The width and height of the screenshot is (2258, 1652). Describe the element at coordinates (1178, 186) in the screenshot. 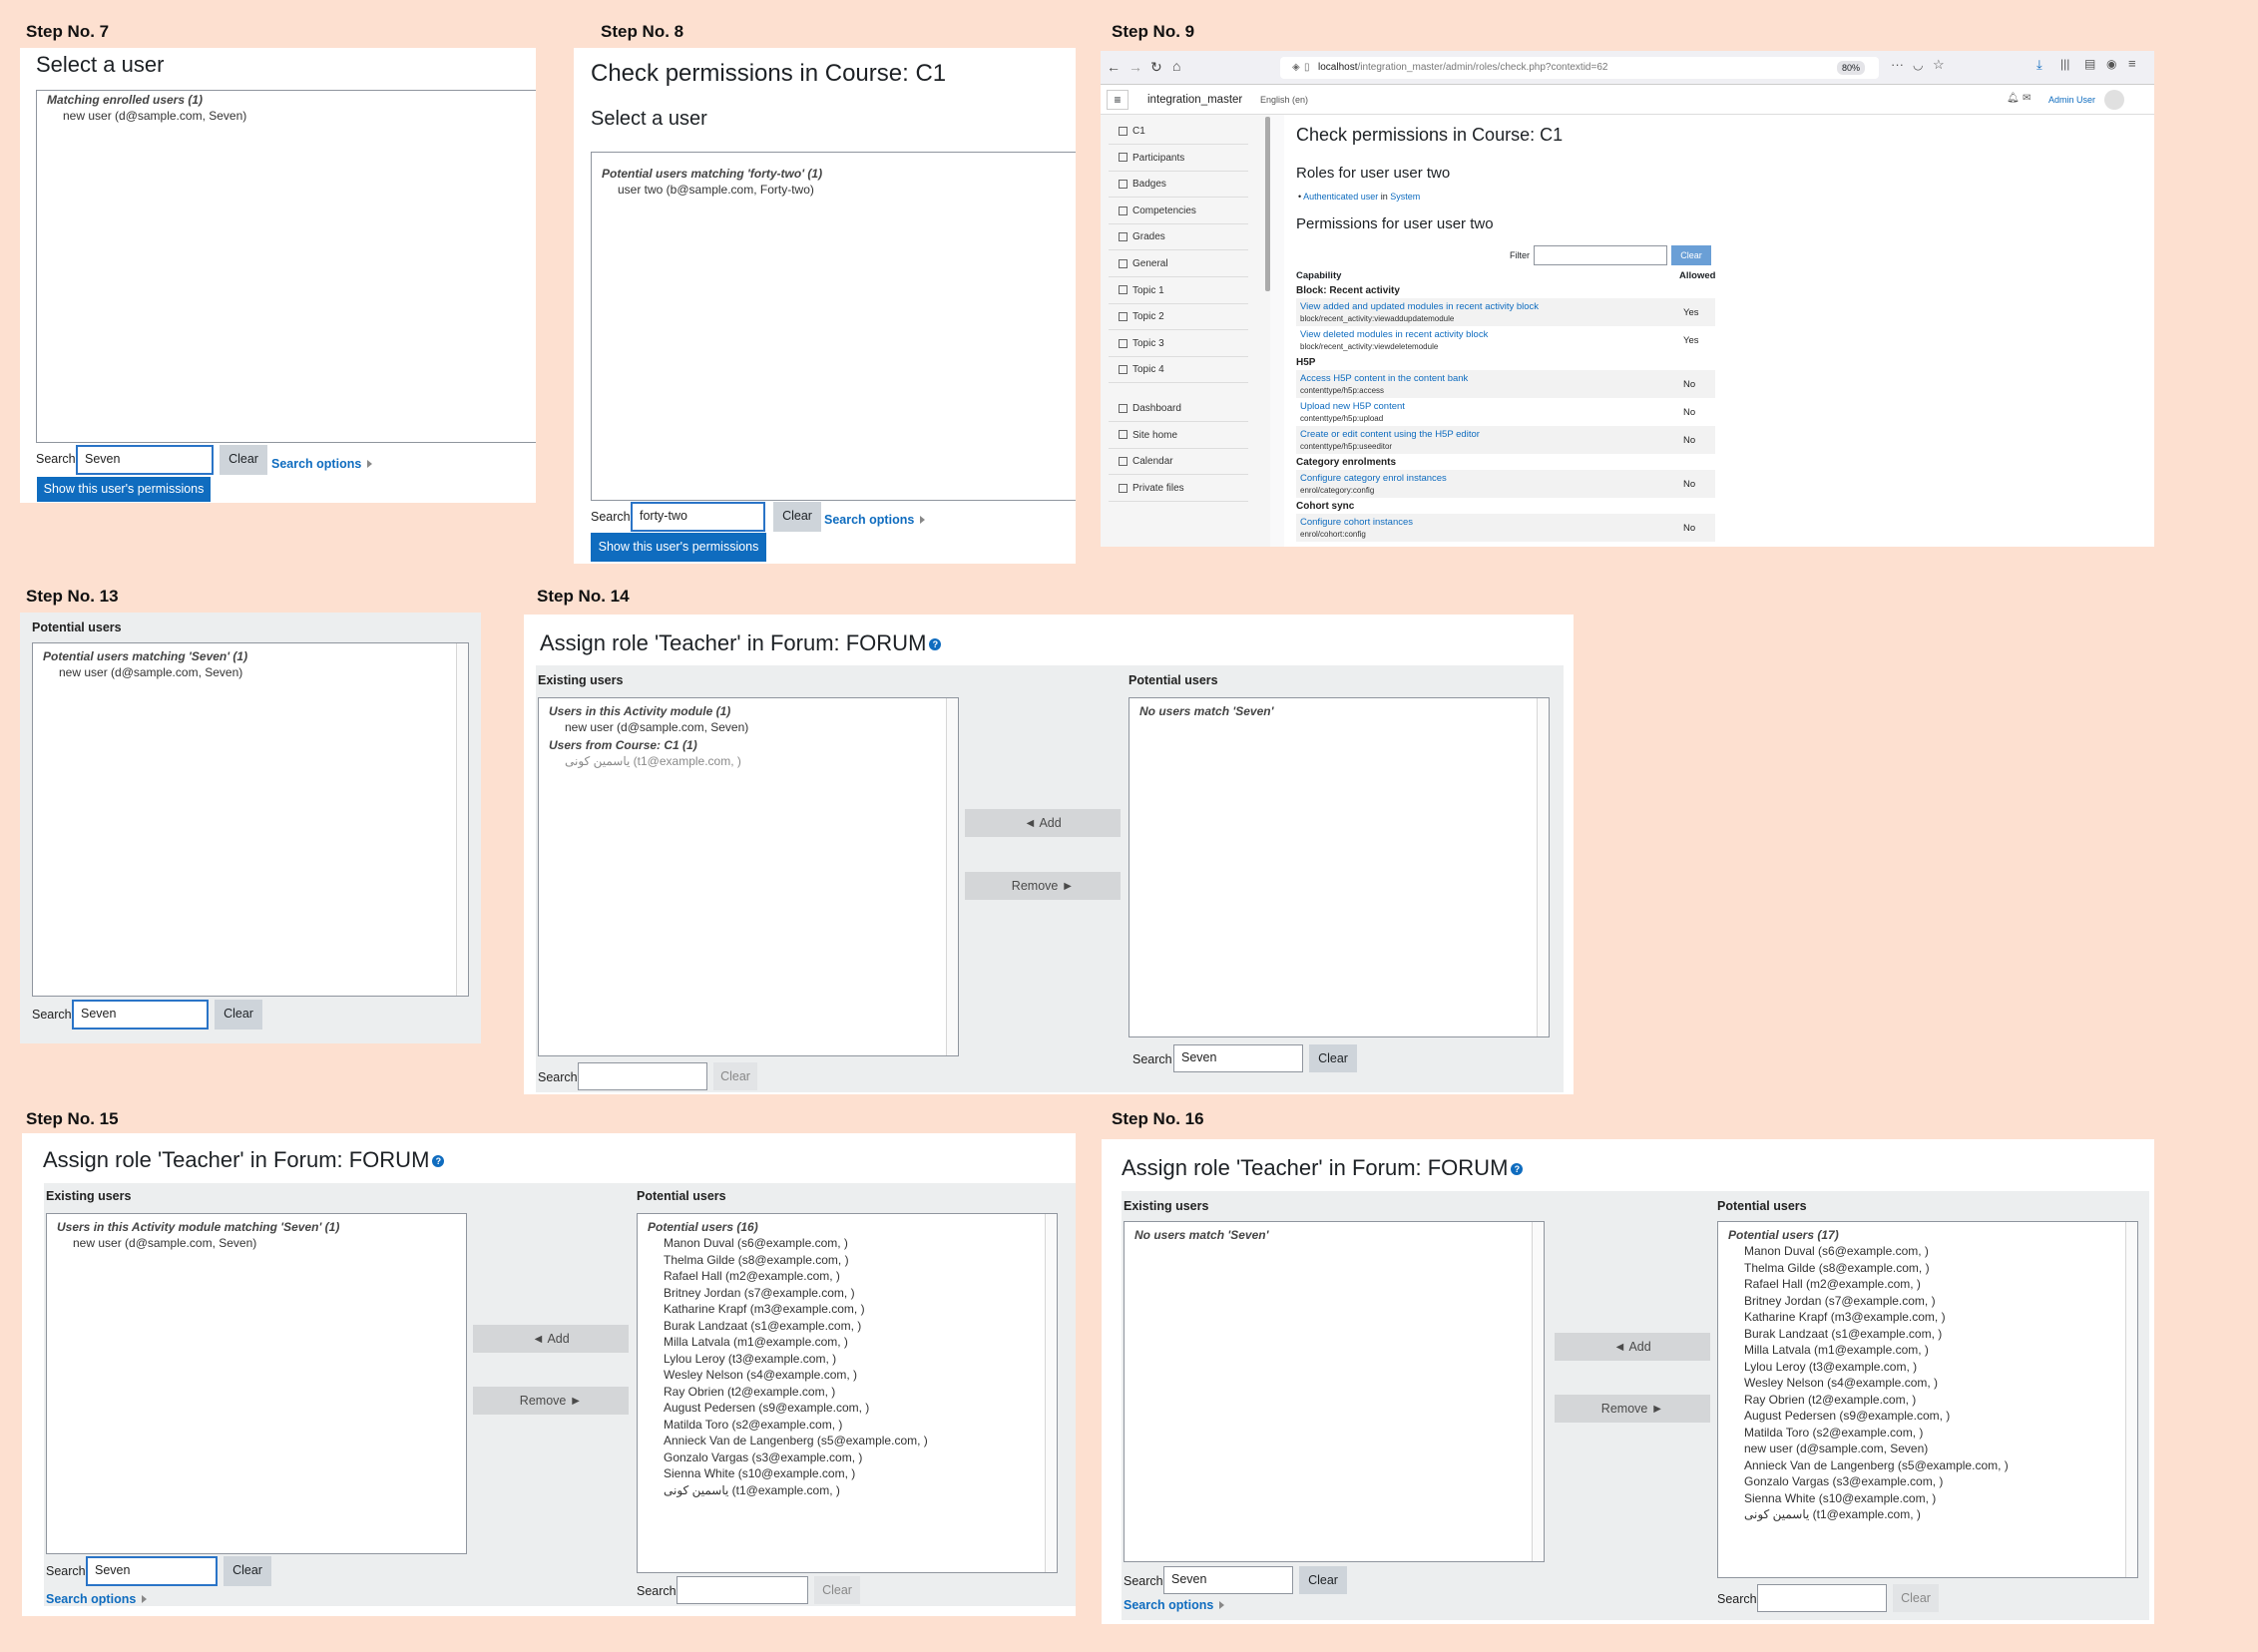

I see `sidebar-item: Badges` at that location.